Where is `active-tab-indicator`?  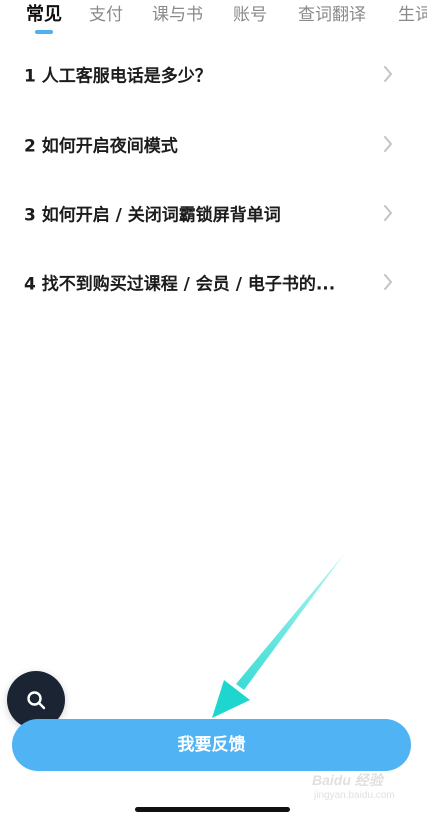 active-tab-indicator is located at coordinates (44, 32).